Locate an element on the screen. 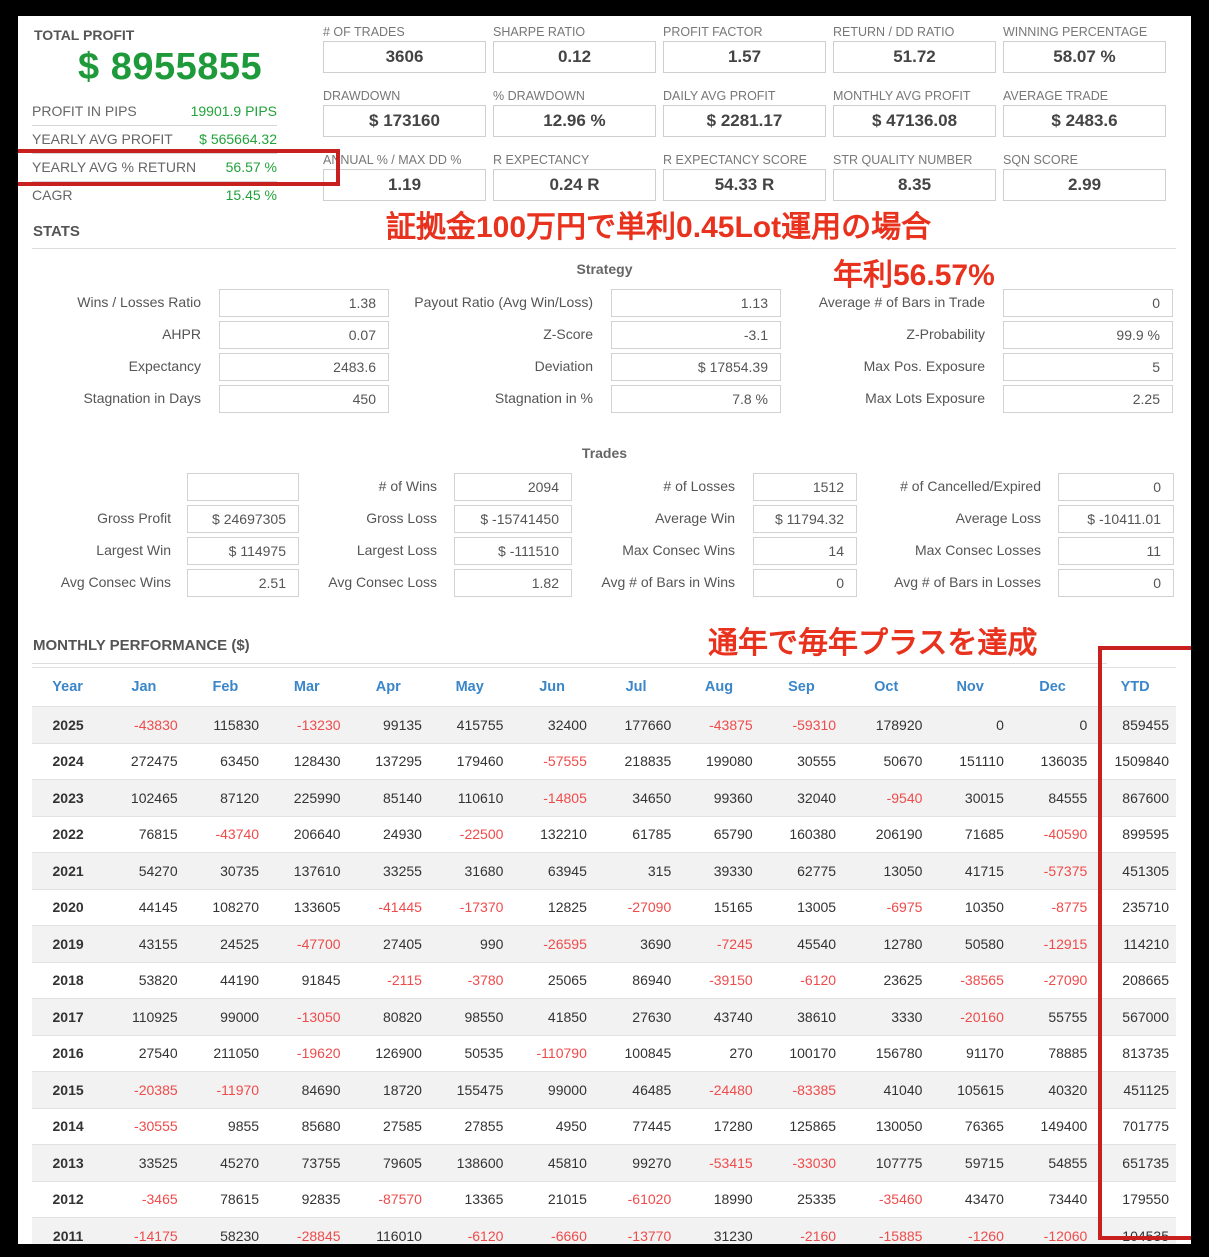 The width and height of the screenshot is (1209, 1257). column-header: Nov is located at coordinates (970, 687).